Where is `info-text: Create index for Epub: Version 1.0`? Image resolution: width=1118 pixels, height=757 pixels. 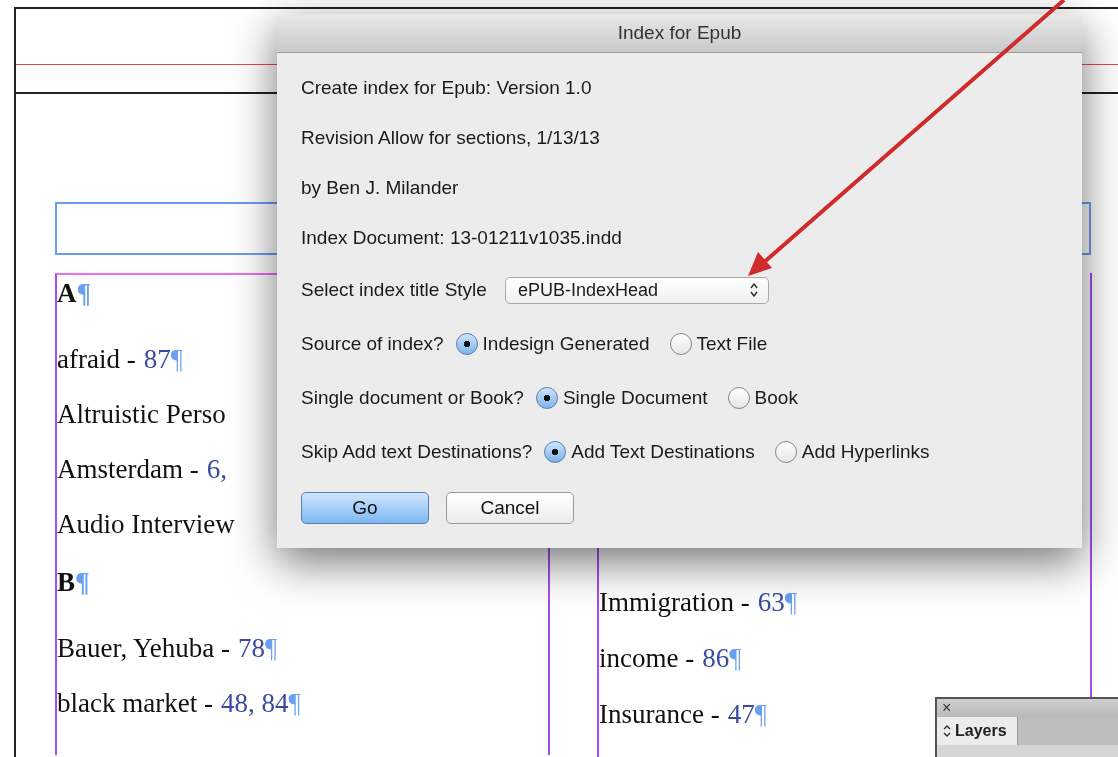 info-text: Create index for Epub: Version 1.0 is located at coordinates (446, 88).